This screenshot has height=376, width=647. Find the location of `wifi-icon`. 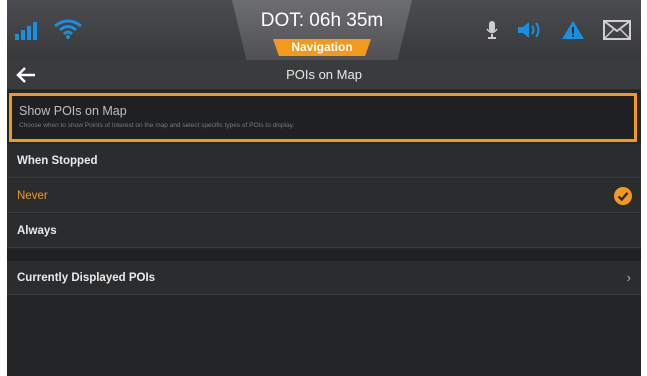

wifi-icon is located at coordinates (68, 29).